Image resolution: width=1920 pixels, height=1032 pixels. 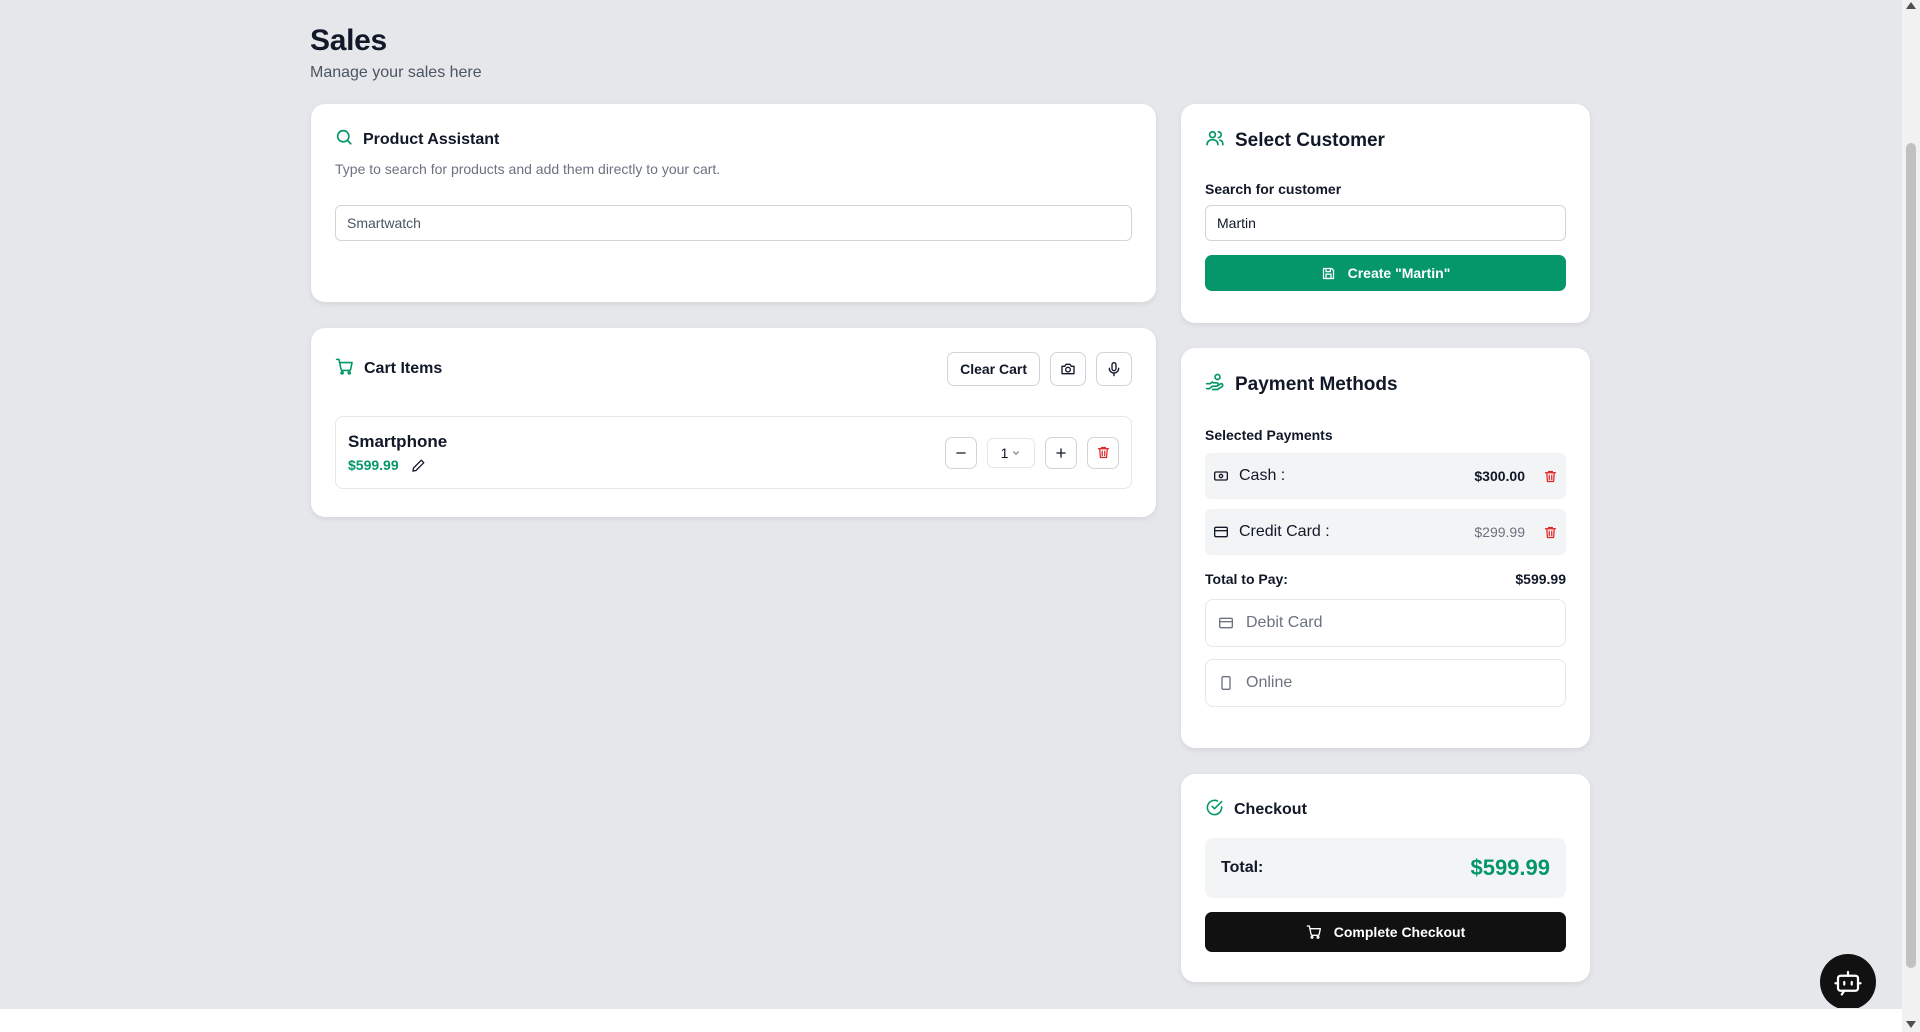 What do you see at coordinates (403, 368) in the screenshot?
I see `cart-title: Cart Items` at bounding box center [403, 368].